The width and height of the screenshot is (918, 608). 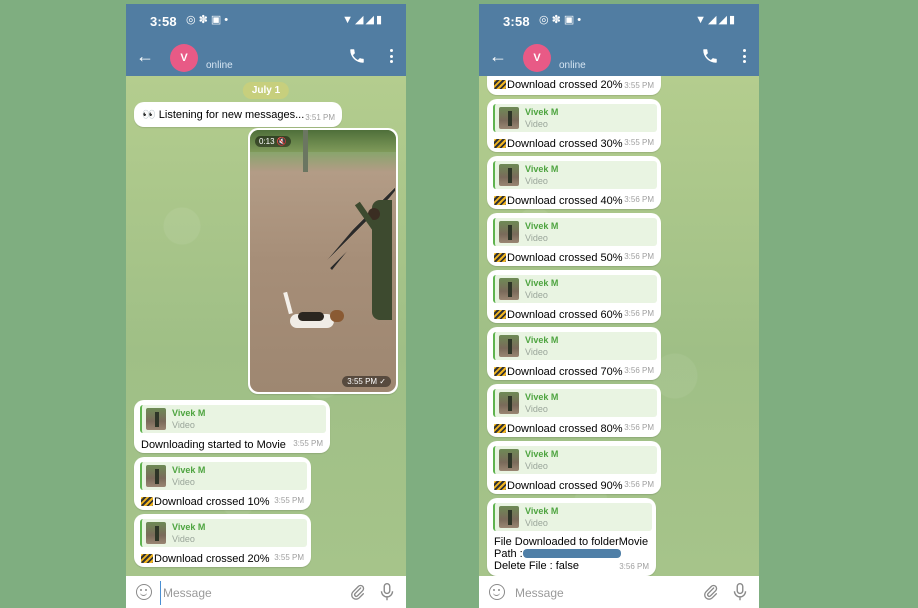 I want to click on message-text-wrapper: Download crossed 60%, so click(x=558, y=315).